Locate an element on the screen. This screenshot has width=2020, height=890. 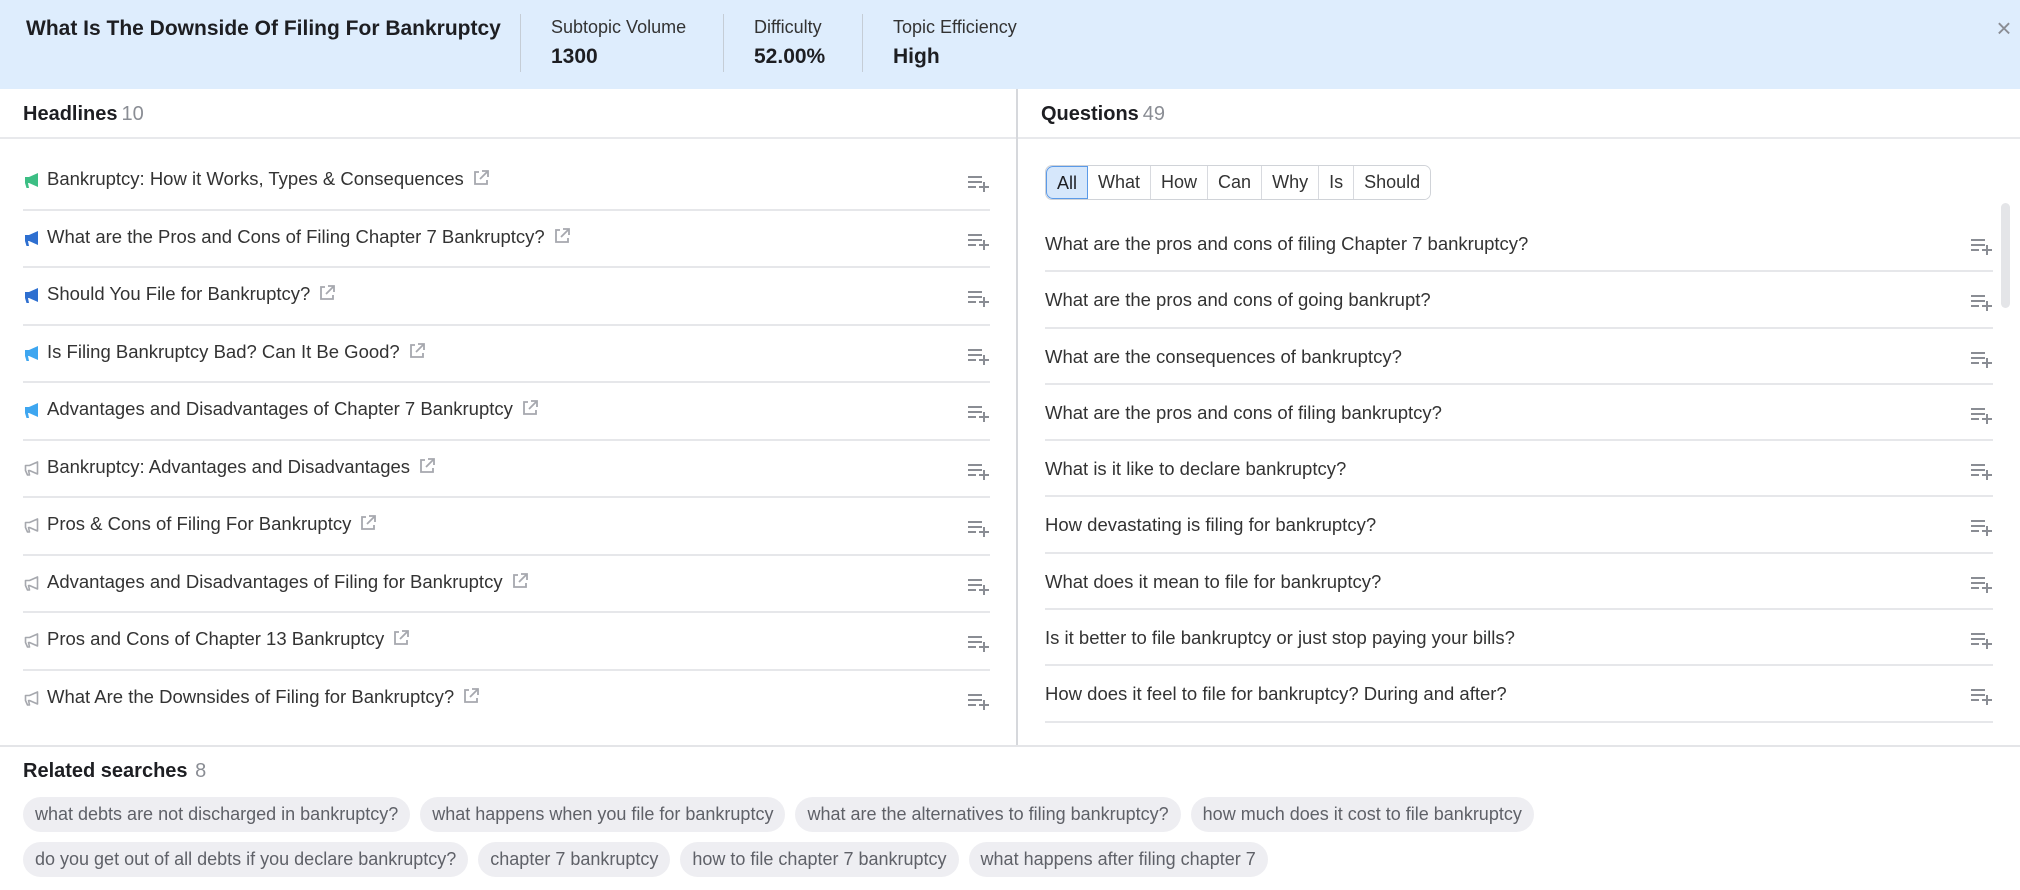
metric-difficulty: Difficulty 52.00% is located at coordinates (774, 43).